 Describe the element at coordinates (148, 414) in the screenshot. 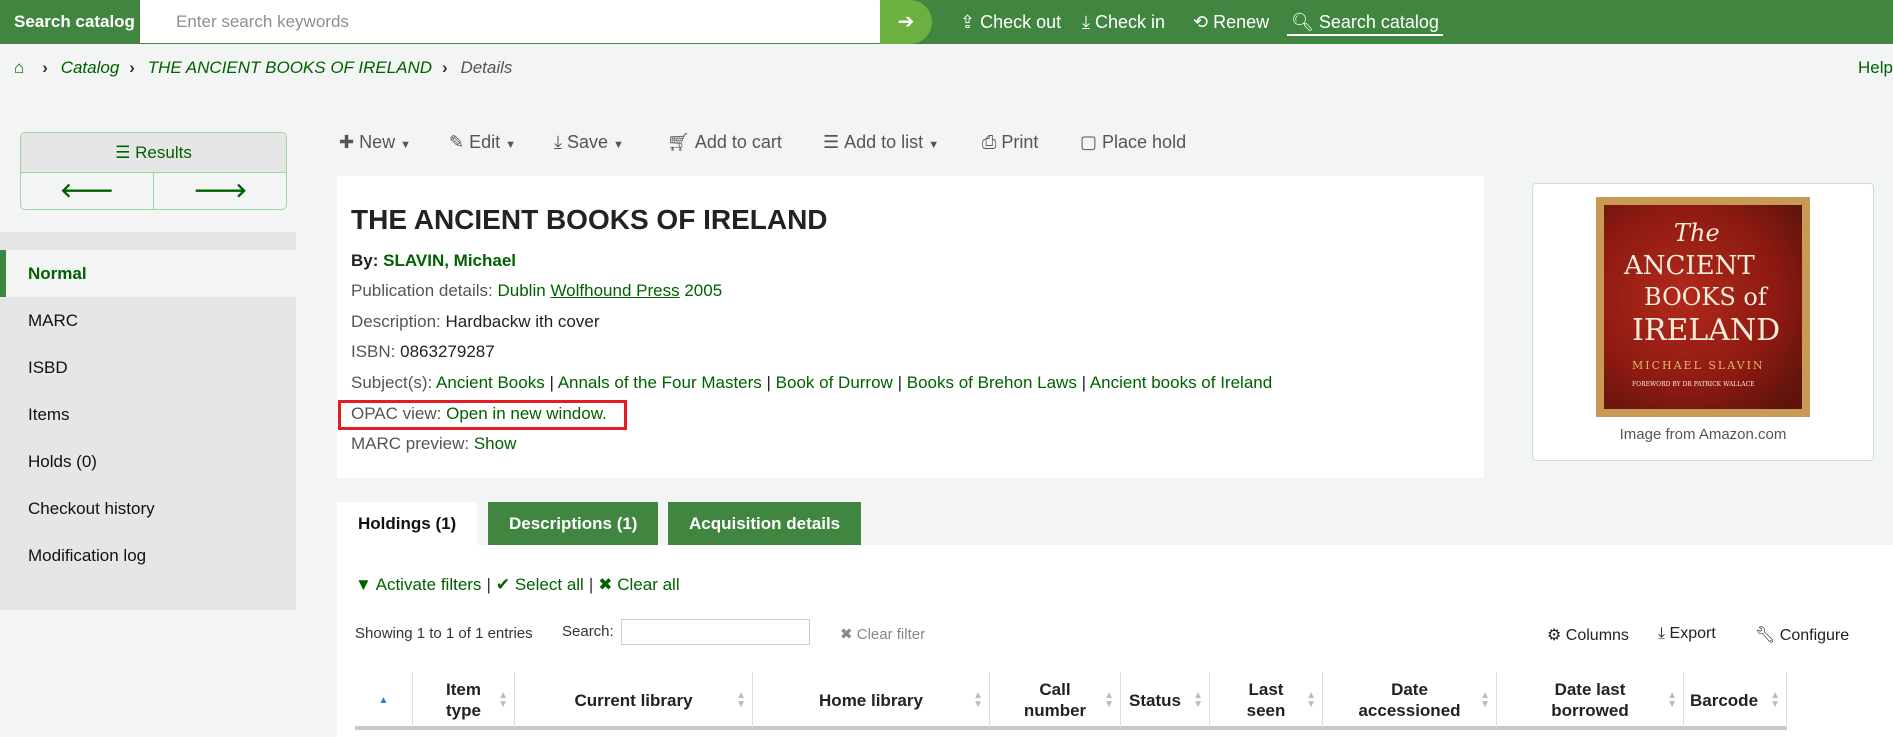

I see `sidebar-item-items: Items` at that location.